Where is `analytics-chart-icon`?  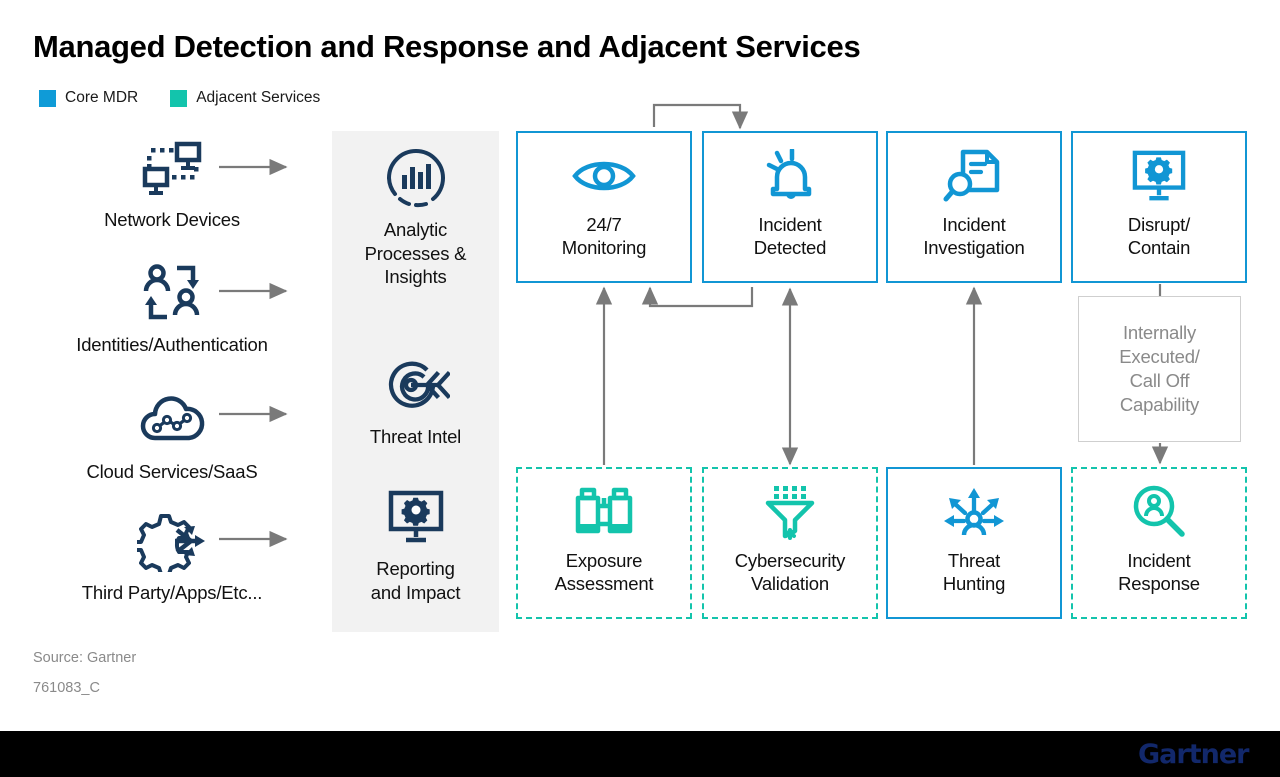
analytics-chart-icon is located at coordinates (415, 178).